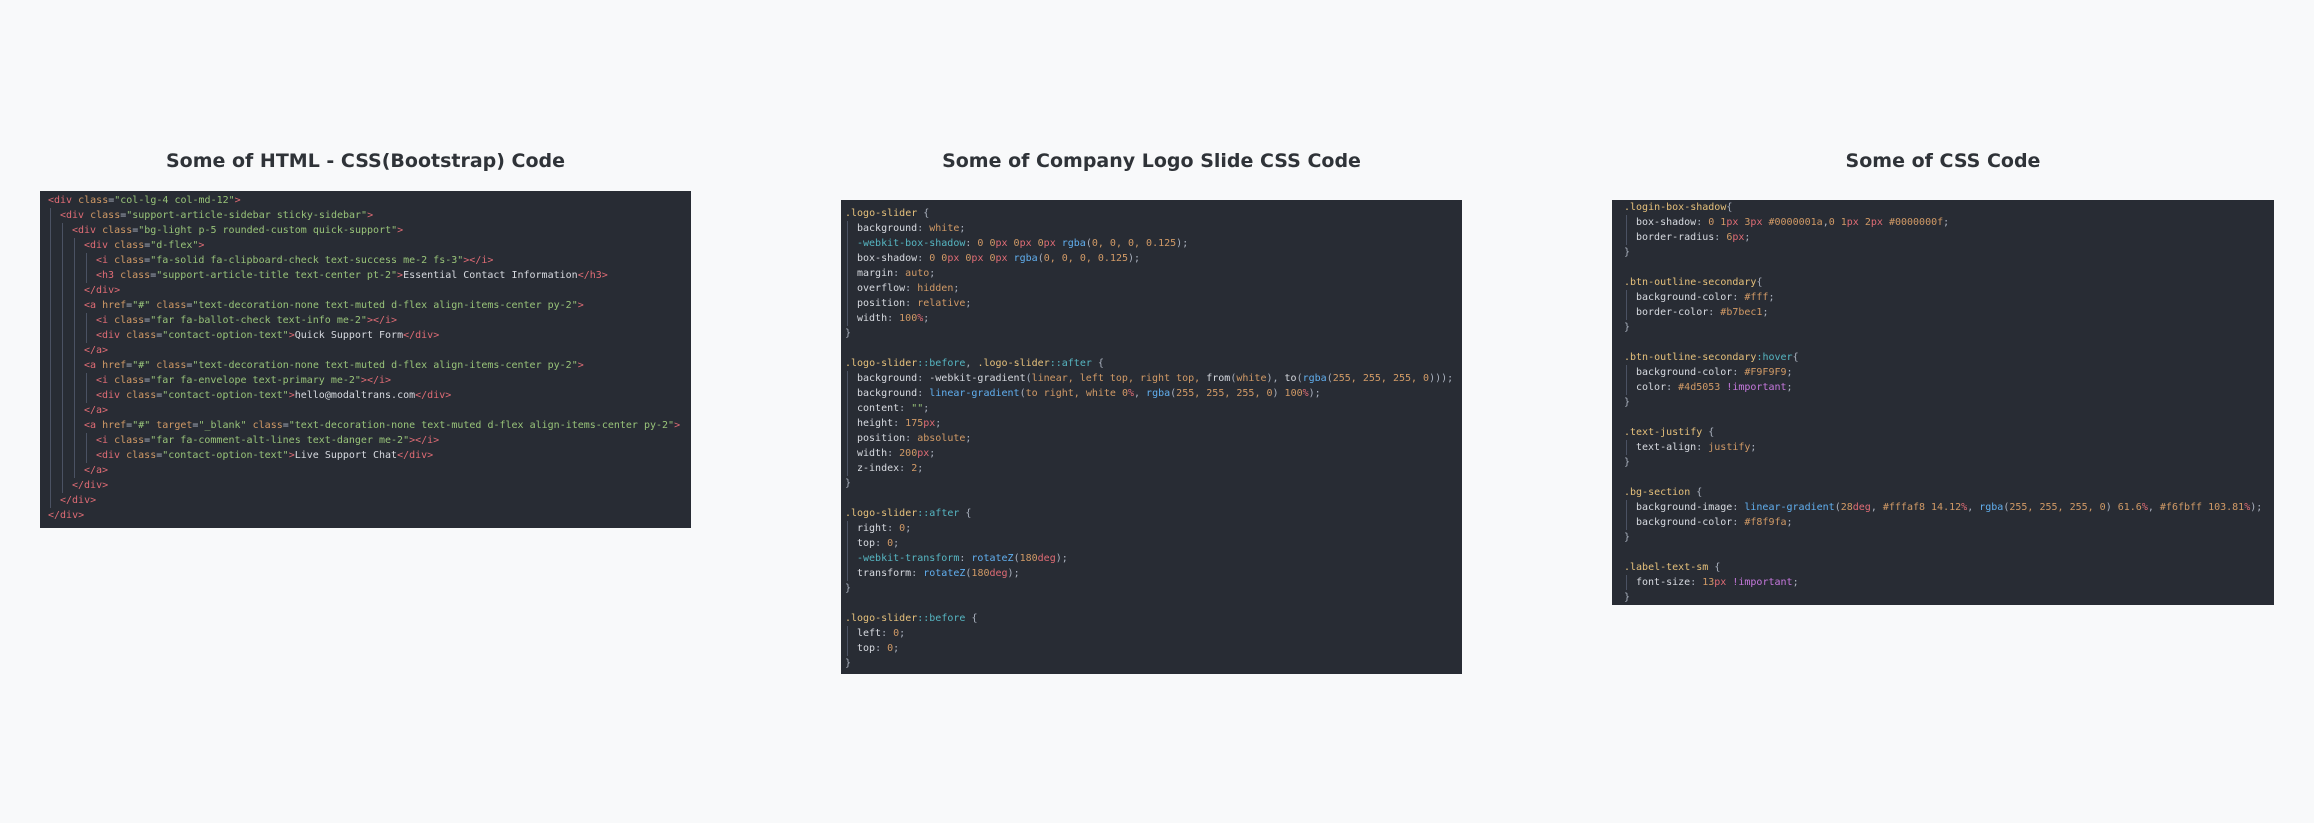  I want to click on code-token: border-color, so click(1672, 312).